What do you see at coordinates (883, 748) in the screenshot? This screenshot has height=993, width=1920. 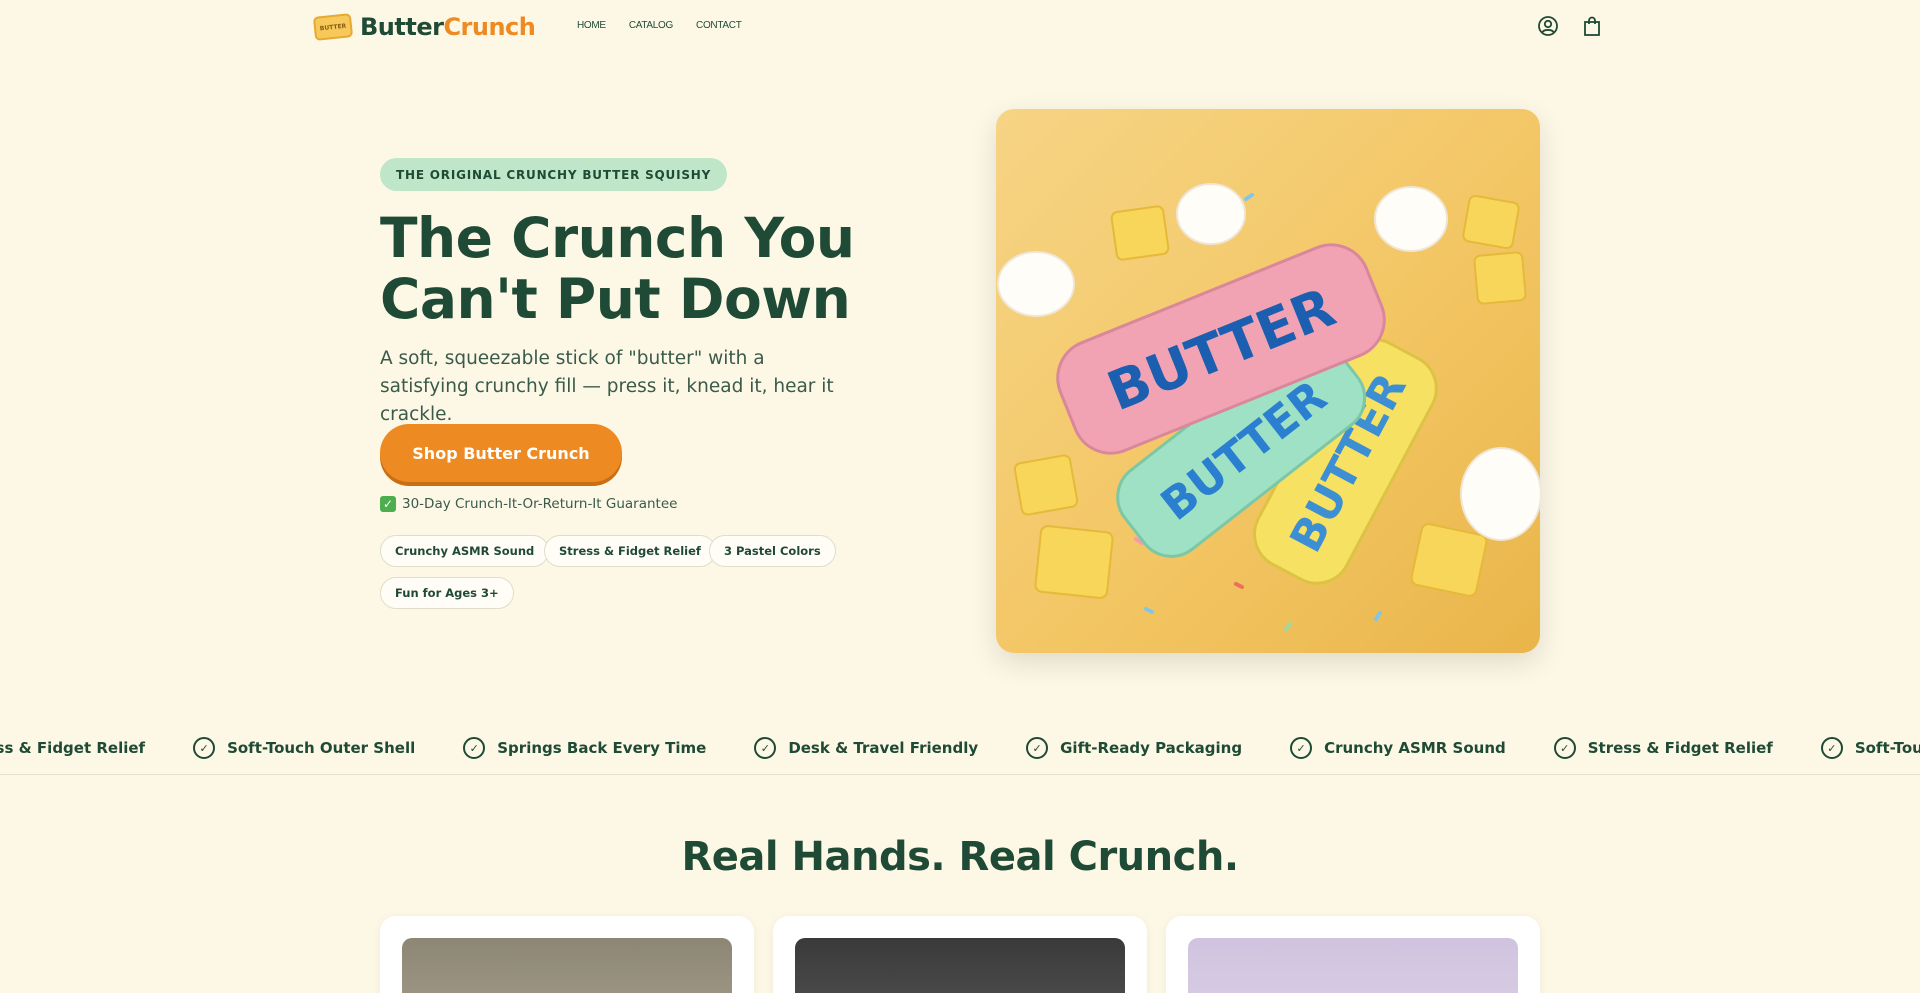 I see `marquee-label: Desk & Travel Friendly` at bounding box center [883, 748].